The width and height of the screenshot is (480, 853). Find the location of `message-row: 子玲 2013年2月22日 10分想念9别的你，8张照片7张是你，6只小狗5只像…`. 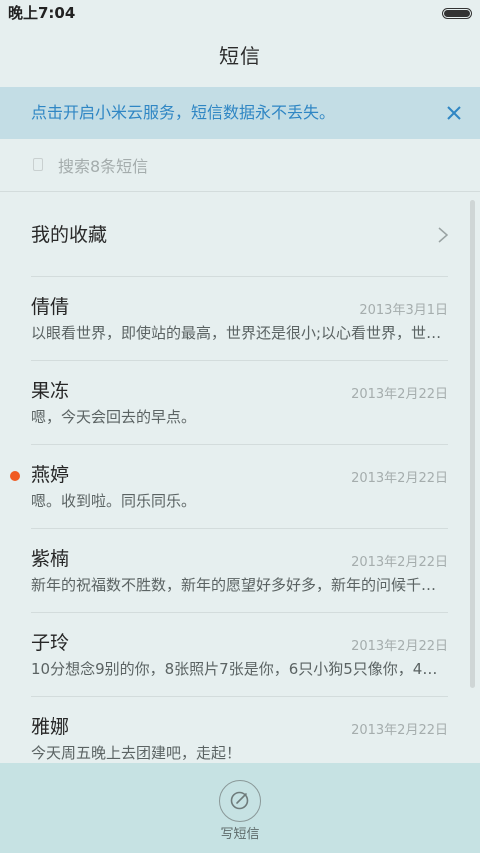

message-row: 子玲 2013年2月22日 10分想念9别的你，8张照片7张是你，6只小狗5只像… is located at coordinates (239, 655).